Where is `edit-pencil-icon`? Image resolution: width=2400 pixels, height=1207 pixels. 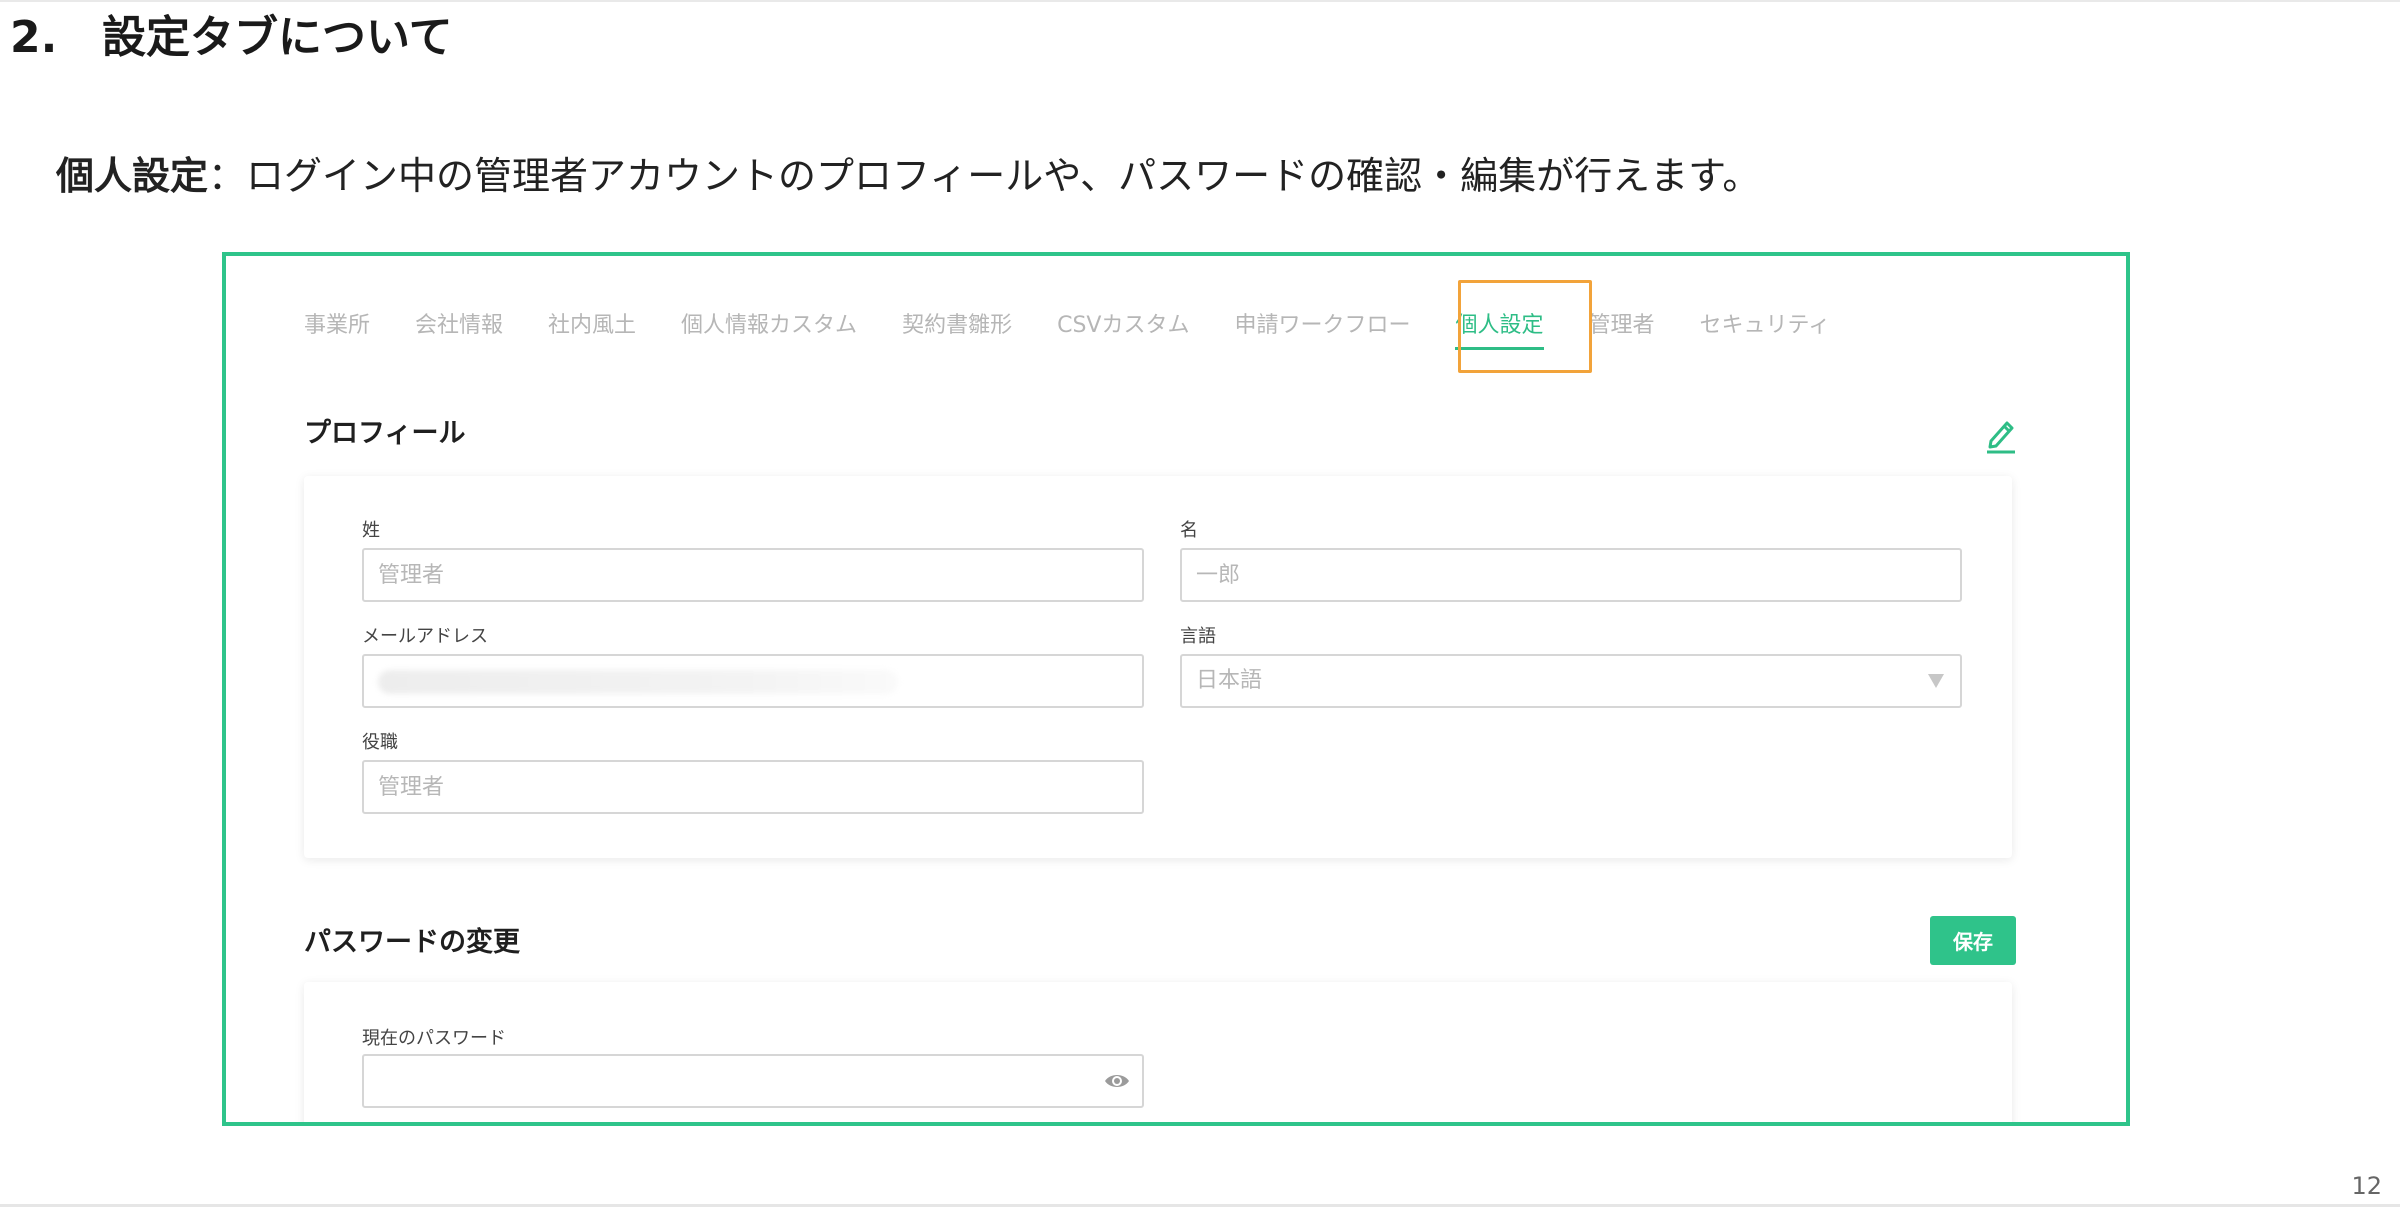
edit-pencil-icon is located at coordinates (2001, 434).